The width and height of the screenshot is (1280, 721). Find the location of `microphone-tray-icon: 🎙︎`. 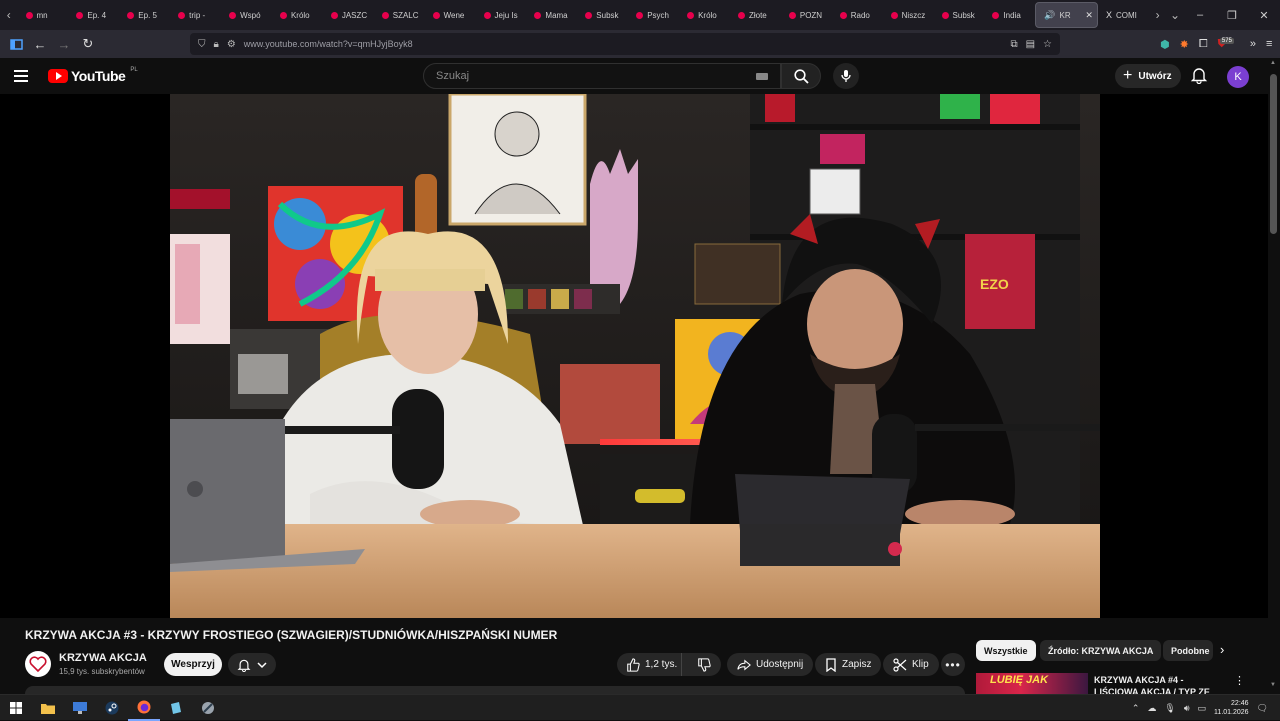

microphone-tray-icon: 🎙︎ is located at coordinates (1169, 708).